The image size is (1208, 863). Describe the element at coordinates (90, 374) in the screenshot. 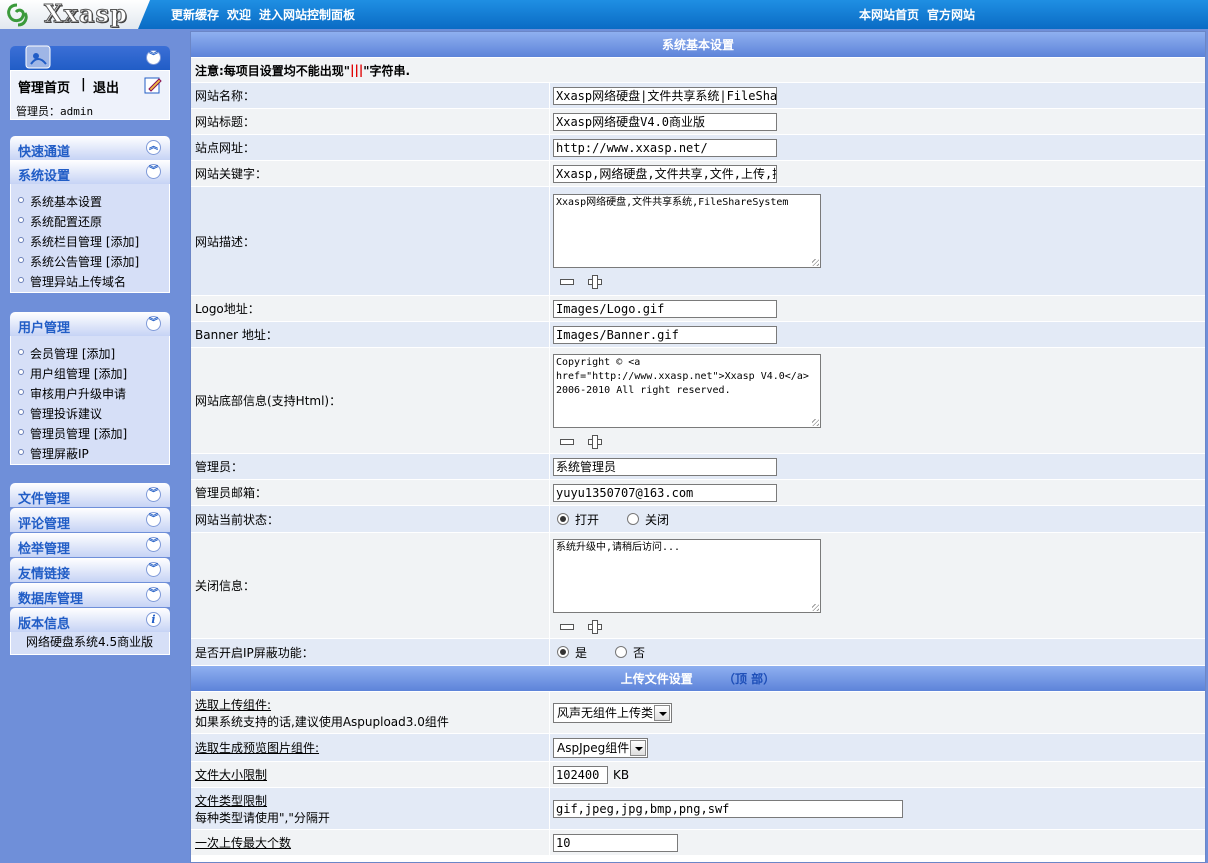

I see `menu-item-usergroup-mgmt: 用户组管理 [添加]` at that location.